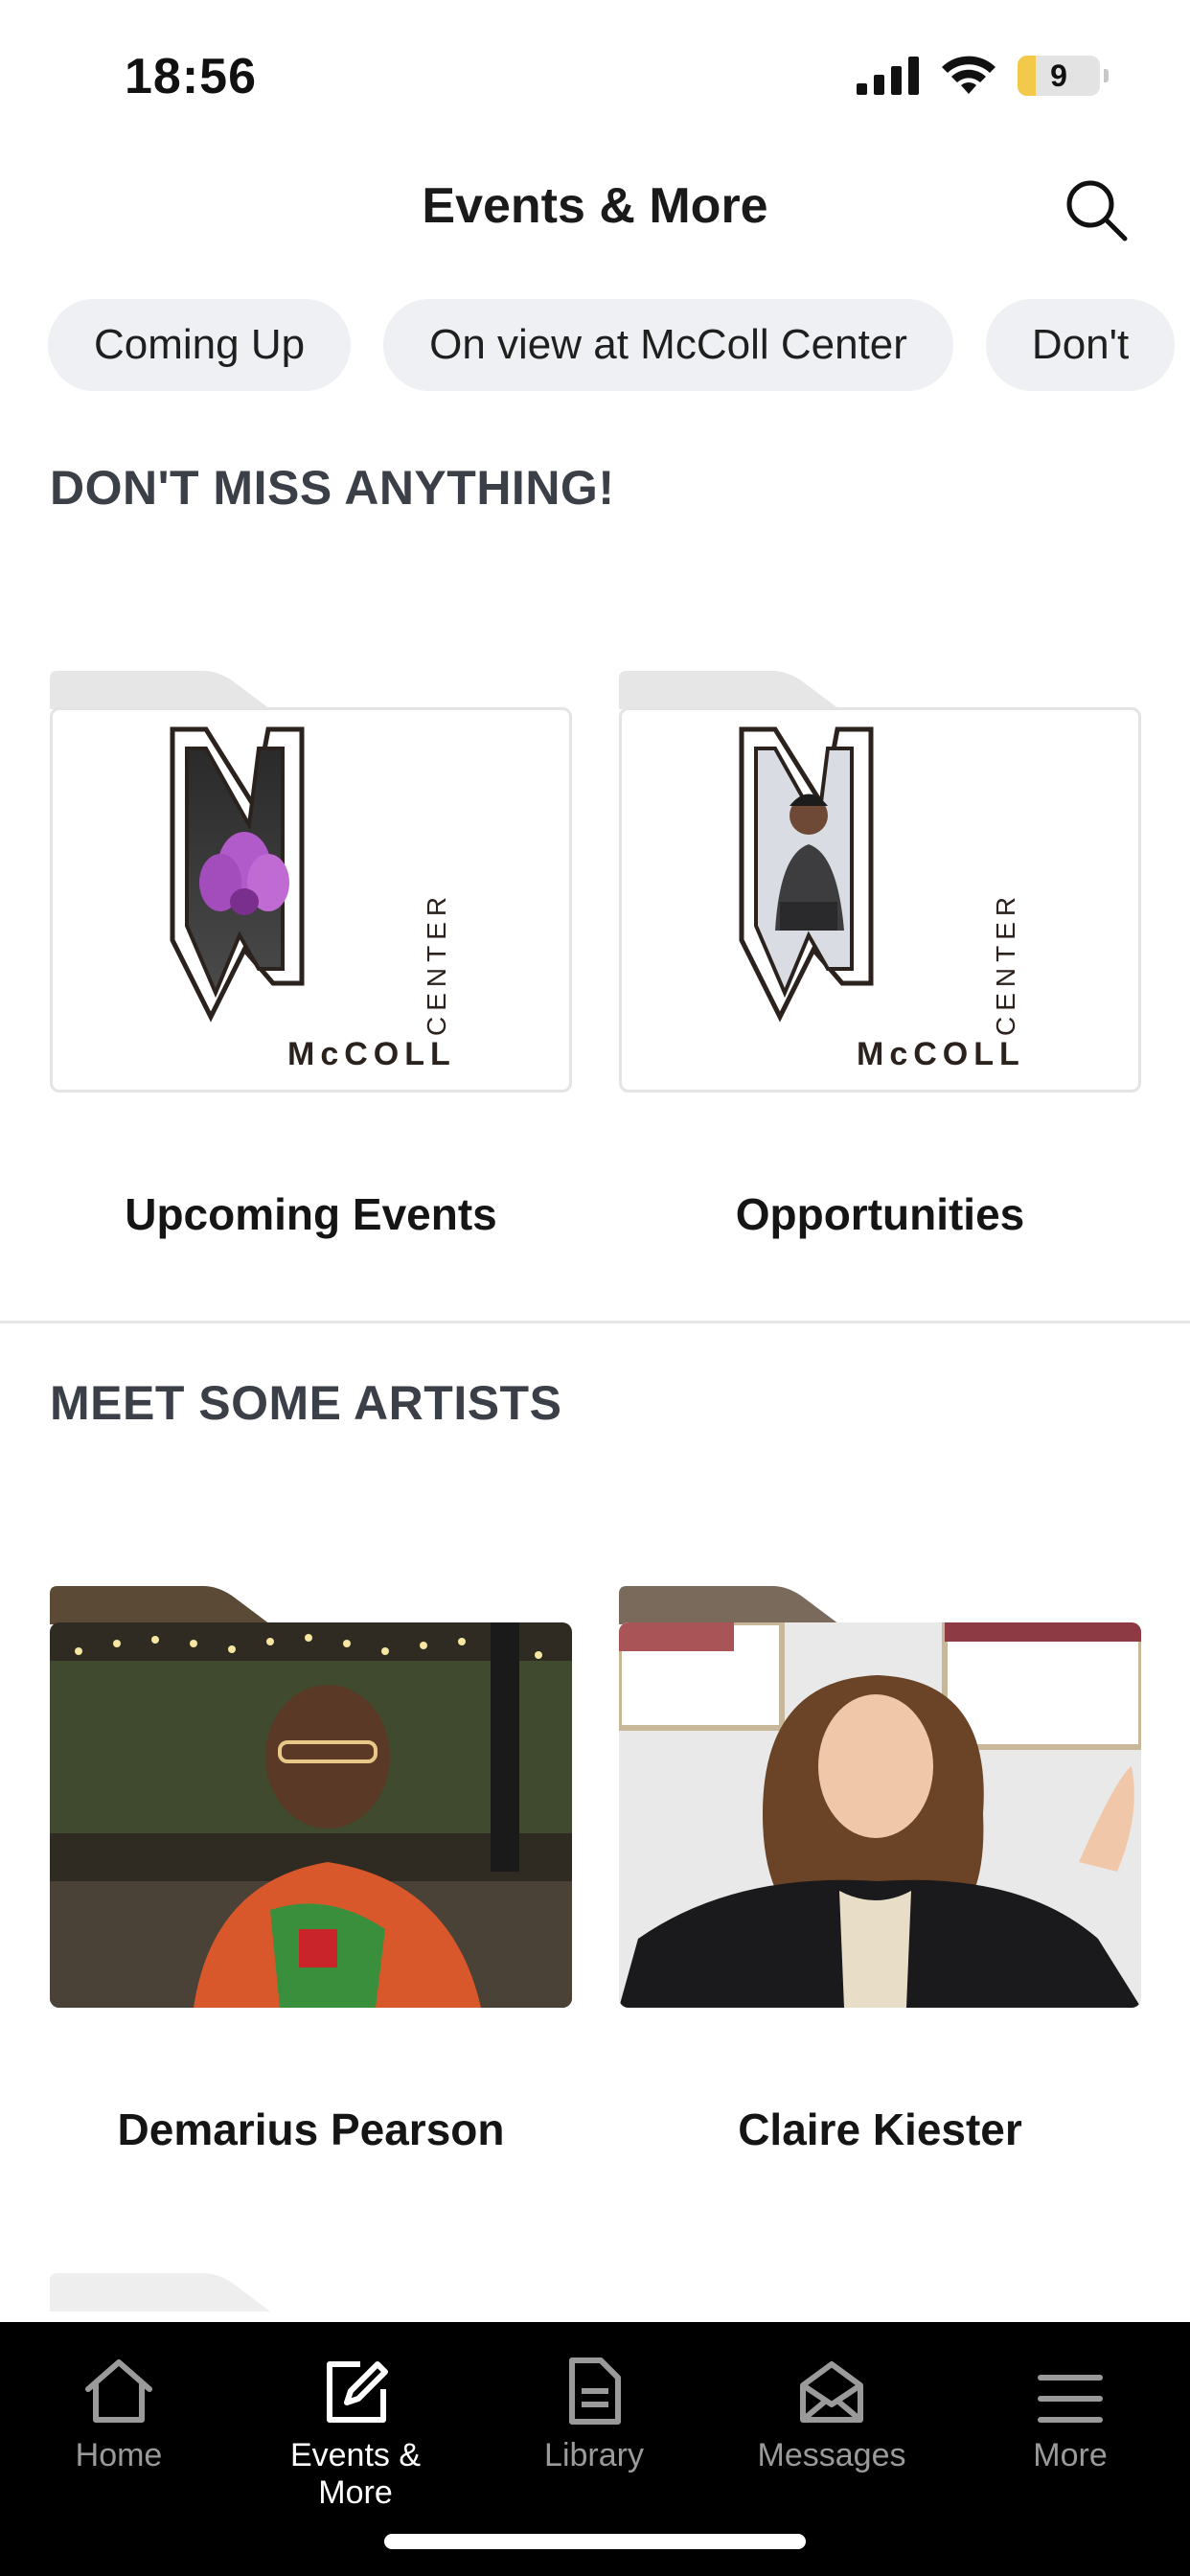  I want to click on card-upcoming-events: McCOLL CENTER Upcoming Events, so click(311, 958).